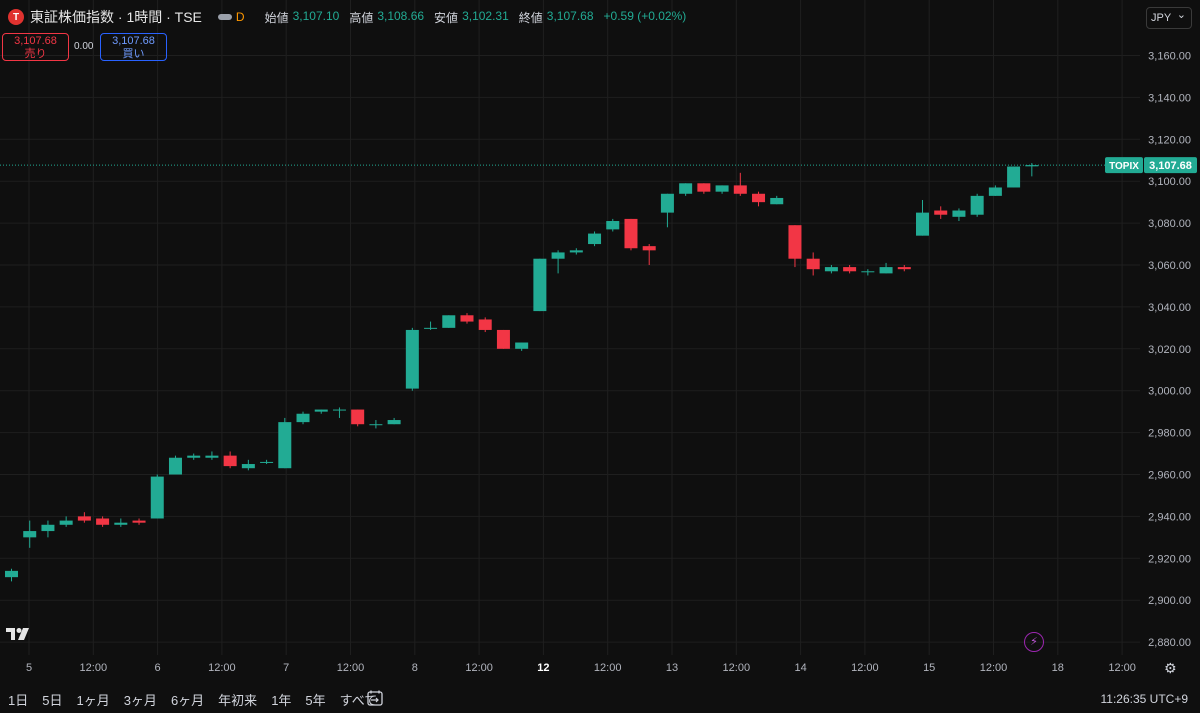 The width and height of the screenshot is (1200, 713). What do you see at coordinates (1124, 166) in the screenshot?
I see `symbol-tag: TOPIX` at bounding box center [1124, 166].